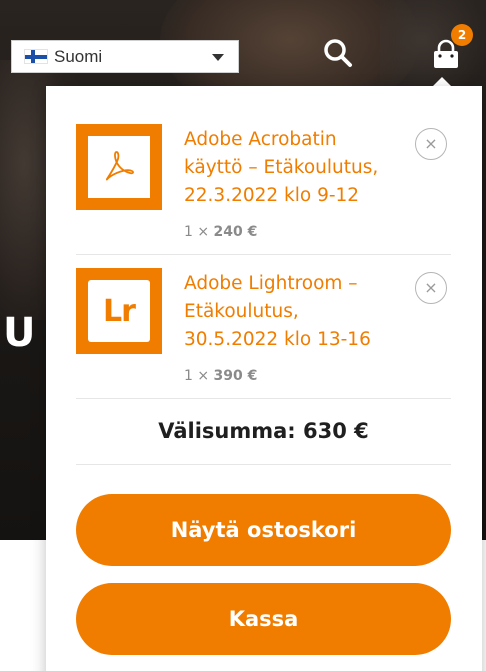 Image resolution: width=486 pixels, height=671 pixels. Describe the element at coordinates (462, 35) in the screenshot. I see `cart-count-badge: 2` at that location.